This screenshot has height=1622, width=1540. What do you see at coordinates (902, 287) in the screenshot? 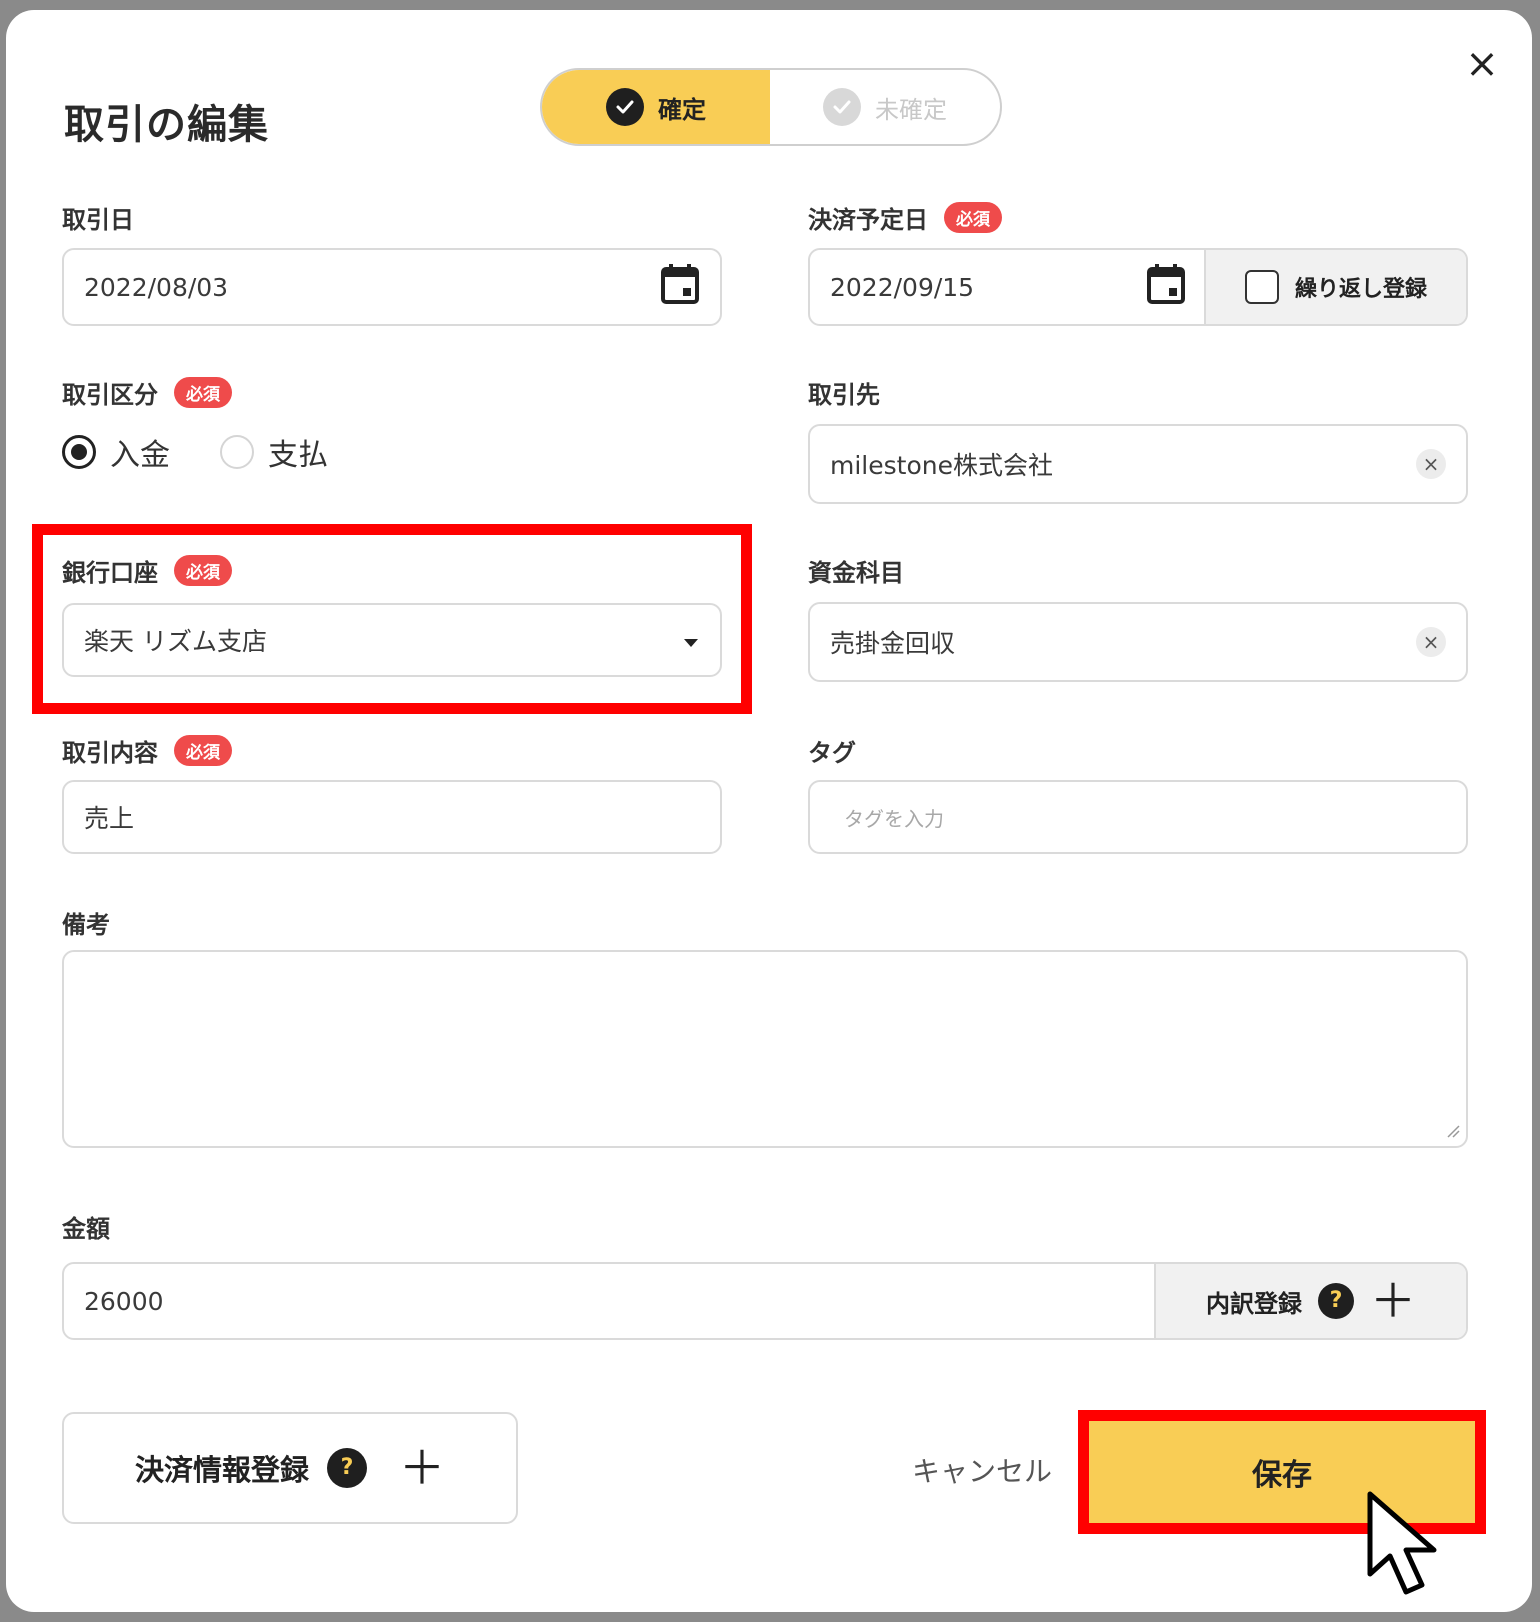
I see `due-date-value: 2022/09/15` at bounding box center [902, 287].